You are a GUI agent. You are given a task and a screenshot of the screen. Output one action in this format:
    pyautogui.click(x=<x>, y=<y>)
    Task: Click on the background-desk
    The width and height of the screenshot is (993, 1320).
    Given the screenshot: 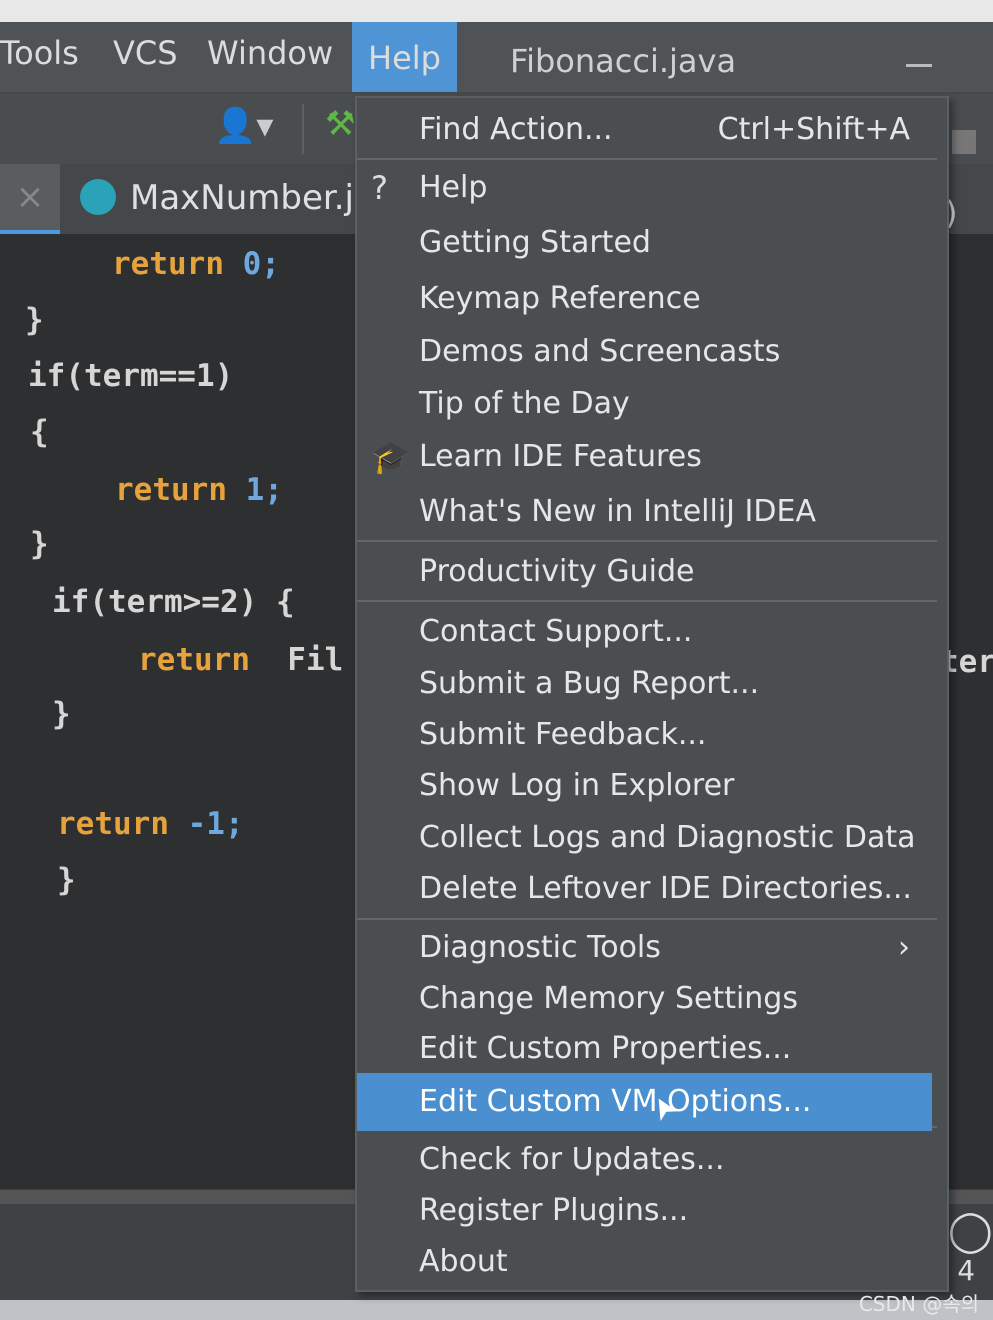 What is the action you would take?
    pyautogui.click(x=496, y=11)
    